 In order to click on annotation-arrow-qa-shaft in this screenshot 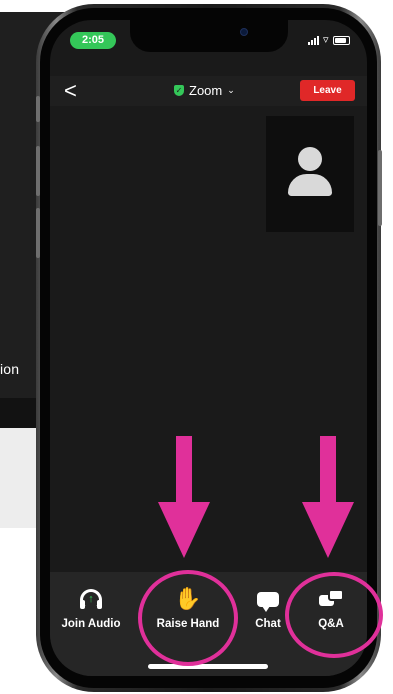, I will do `click(328, 472)`.